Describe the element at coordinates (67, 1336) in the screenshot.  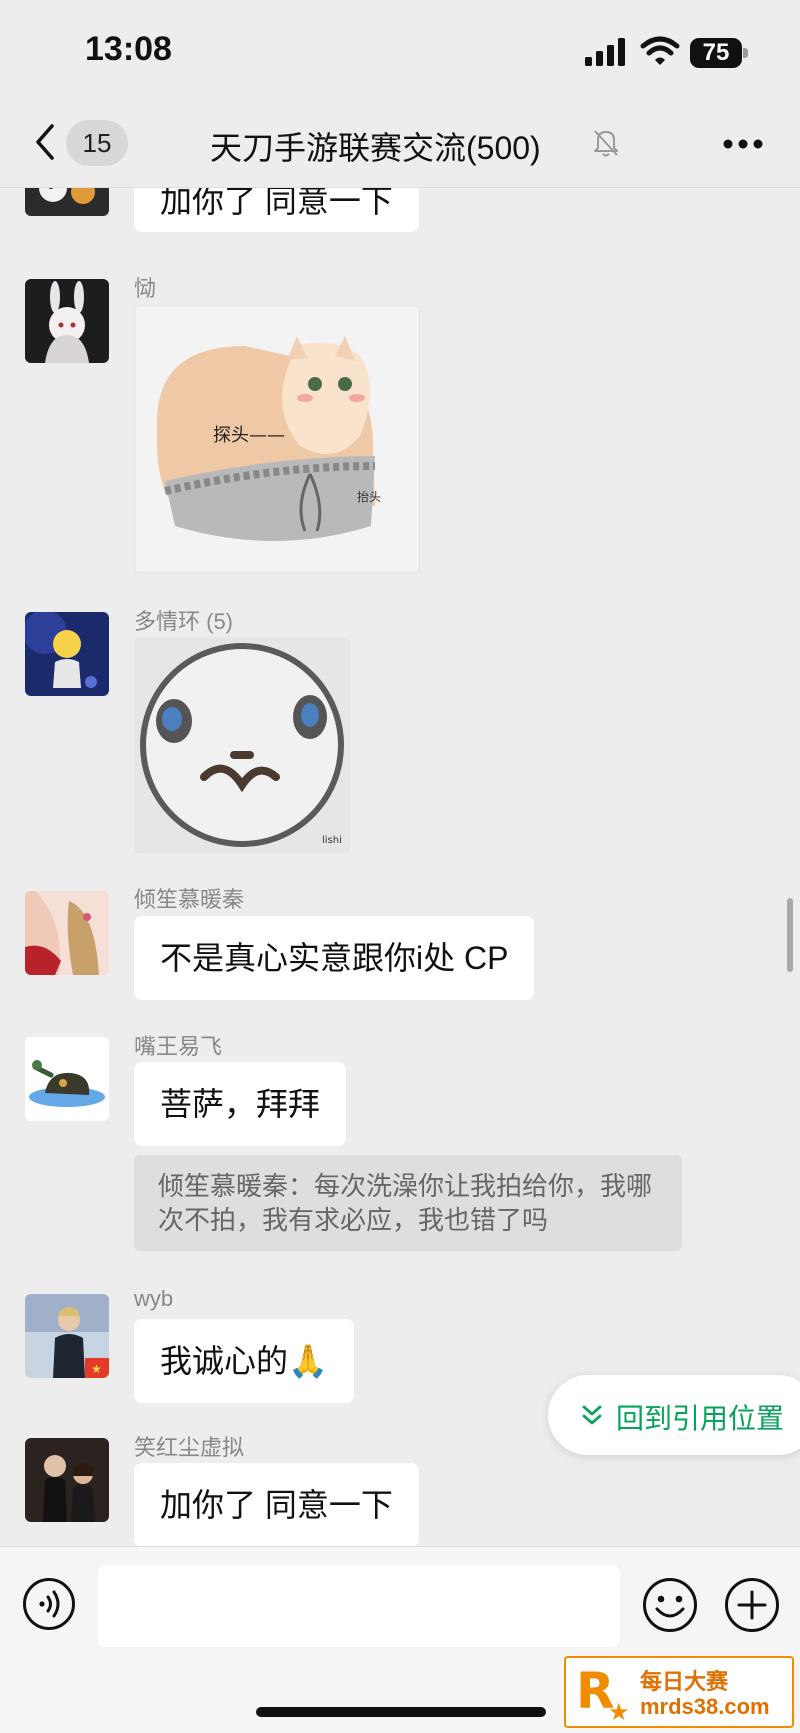
I see `avatar: ★` at that location.